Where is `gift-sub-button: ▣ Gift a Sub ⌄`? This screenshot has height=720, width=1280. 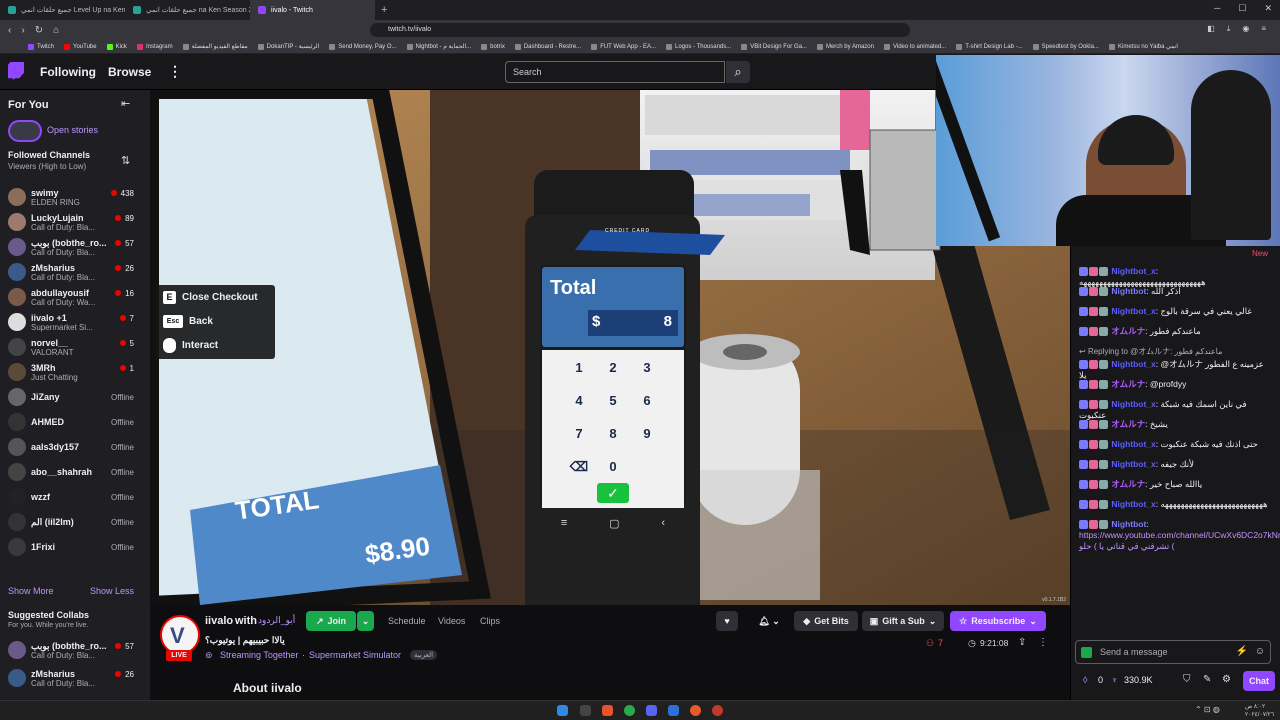
gift-sub-button: ▣ Gift a Sub ⌄ is located at coordinates (903, 621).